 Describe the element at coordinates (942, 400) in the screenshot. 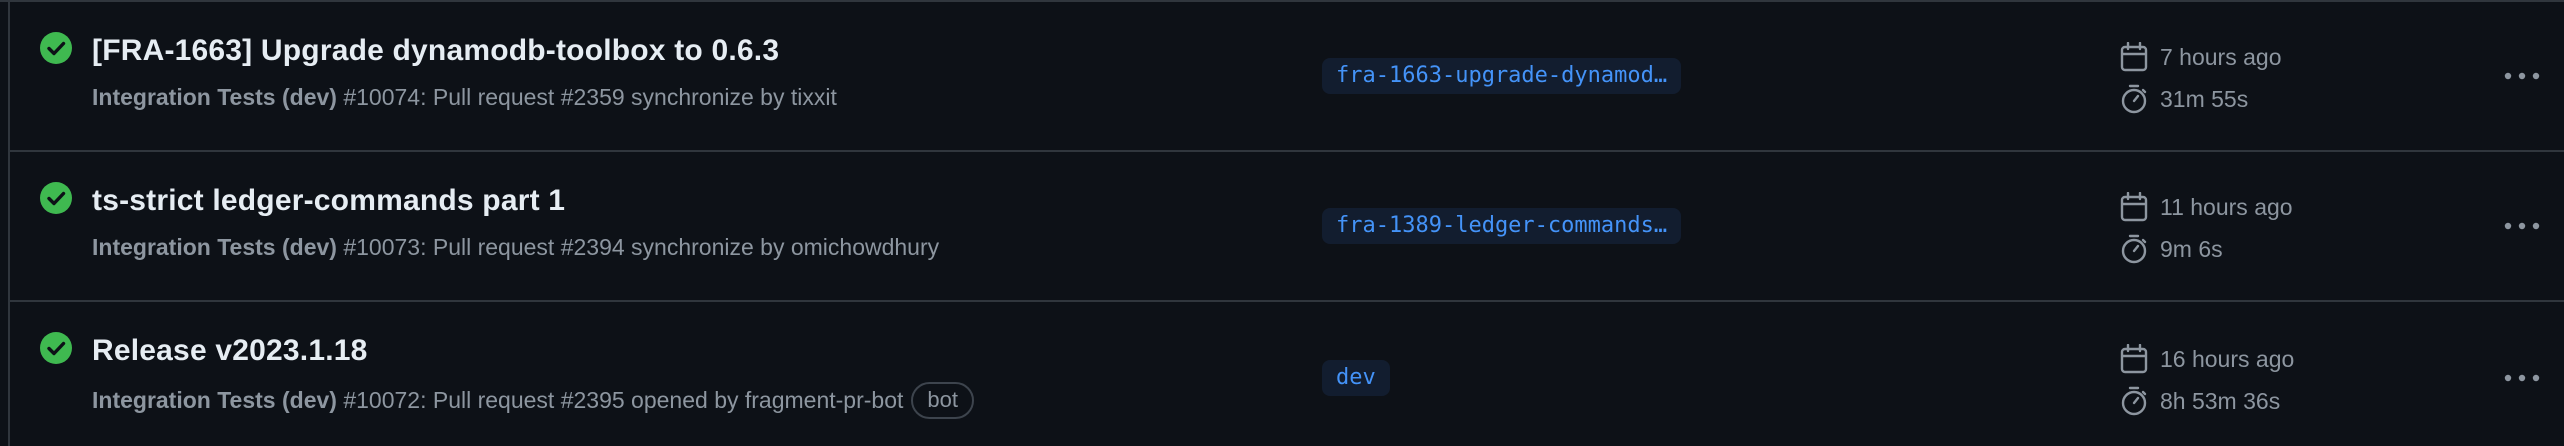

I see `bot-badge: bot` at that location.